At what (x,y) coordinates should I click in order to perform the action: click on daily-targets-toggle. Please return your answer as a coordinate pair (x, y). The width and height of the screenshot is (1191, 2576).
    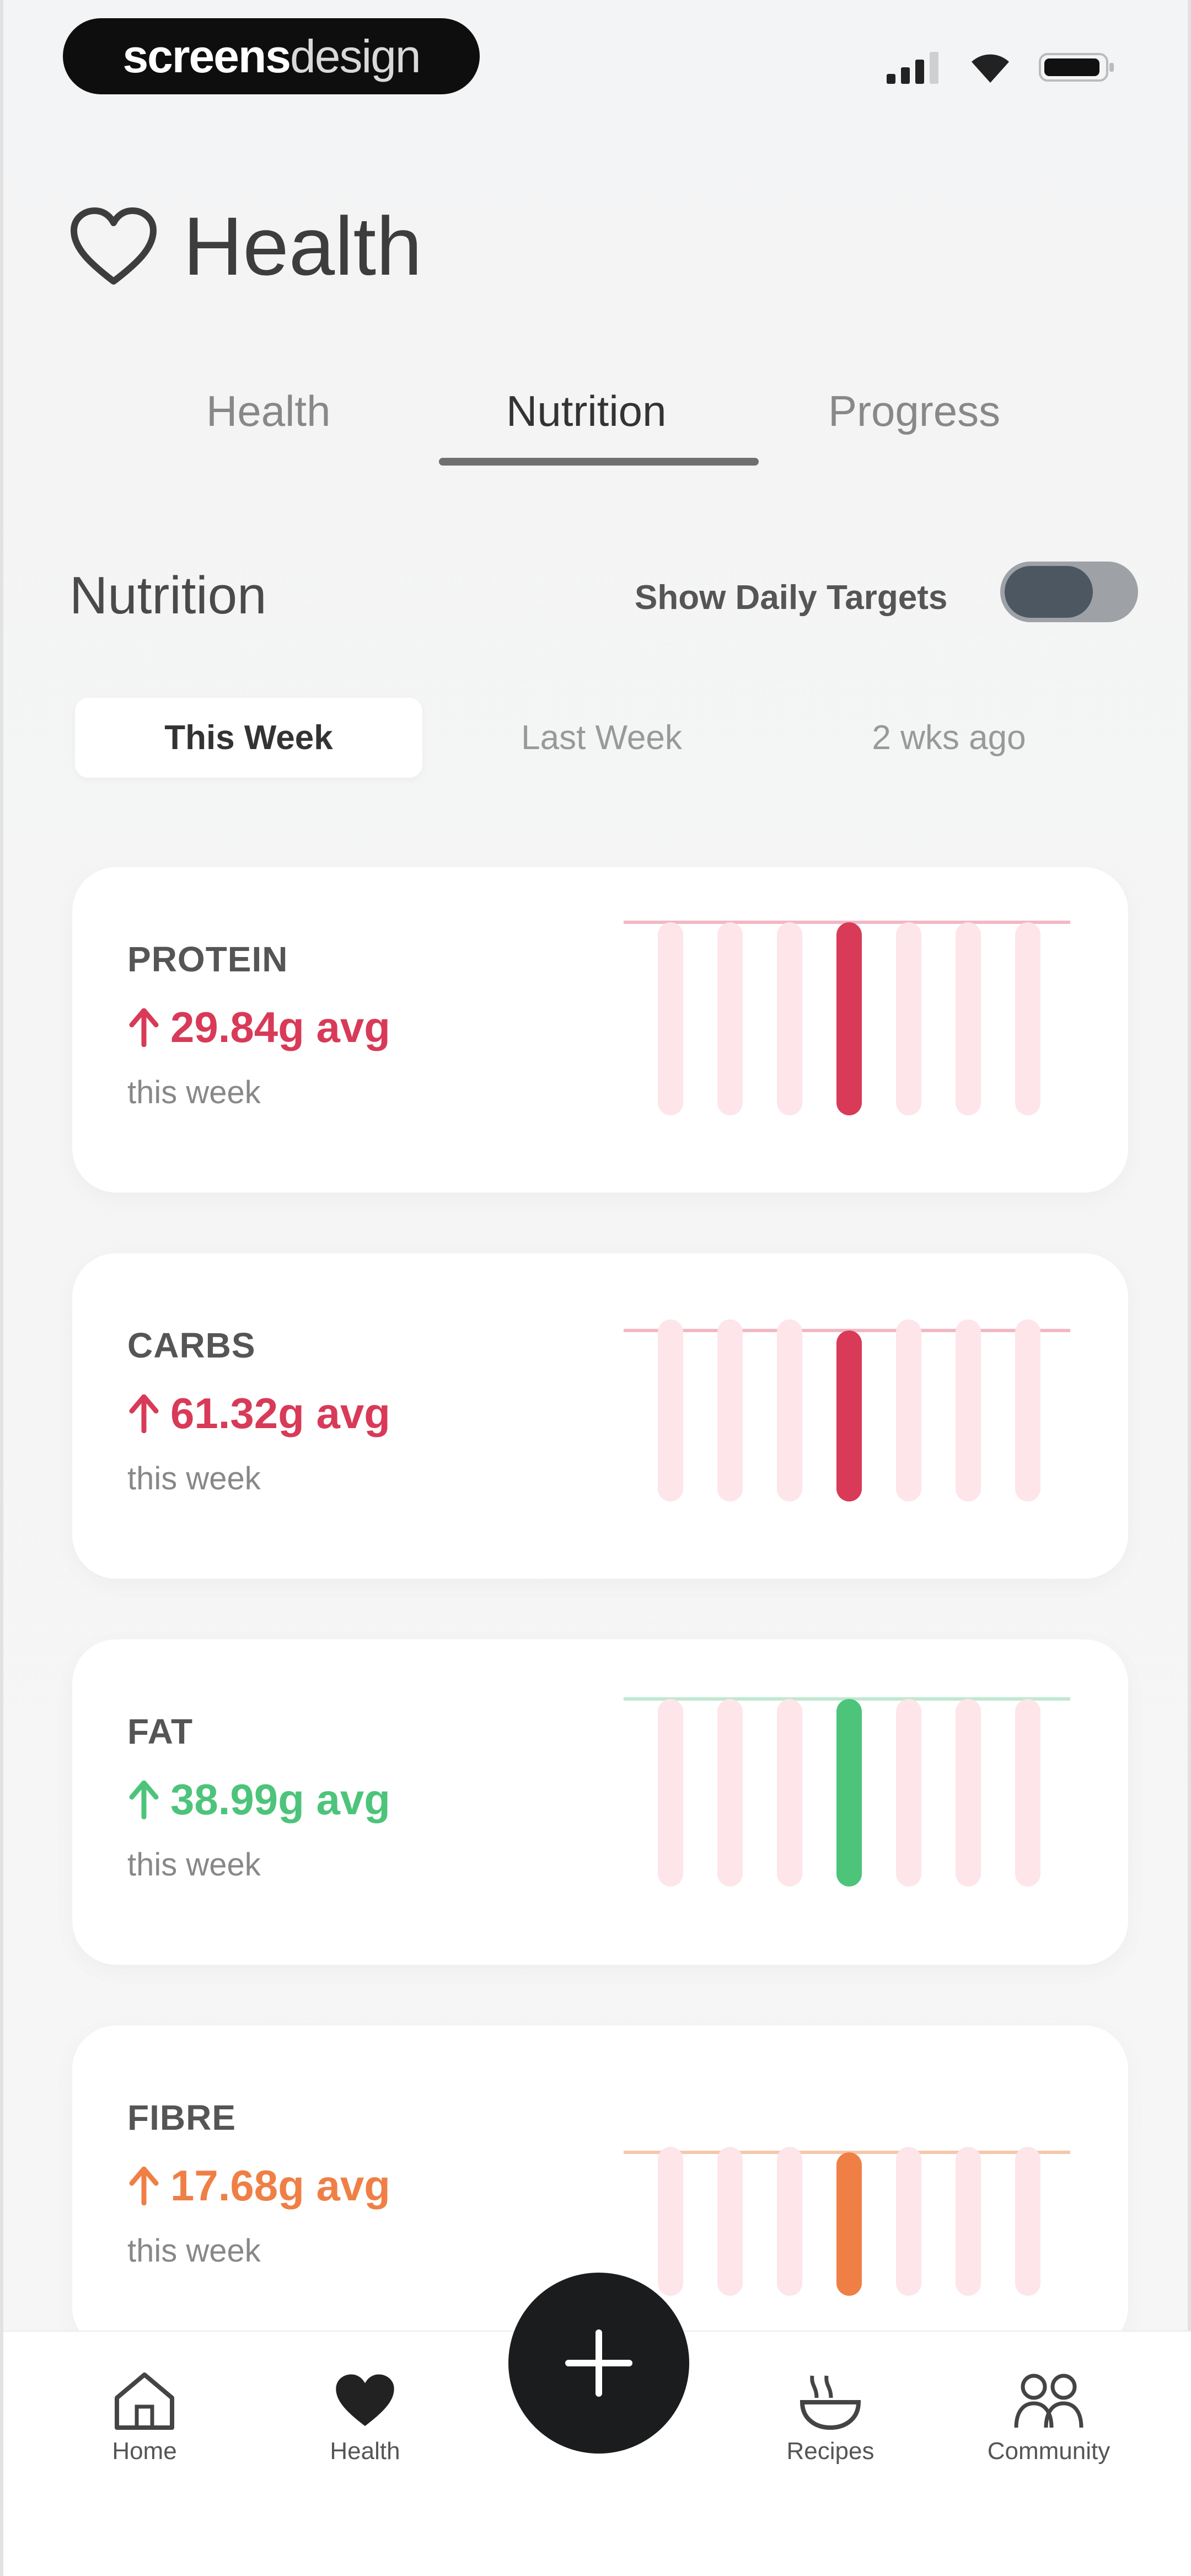
    Looking at the image, I should click on (1069, 592).